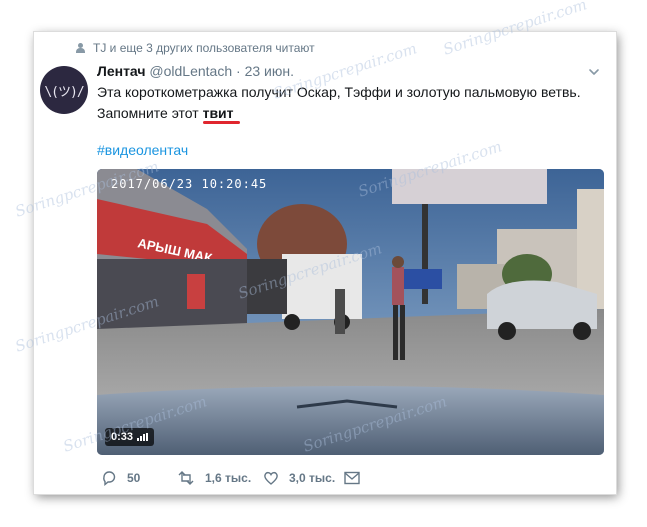 This screenshot has height=527, width=647. I want to click on retweet-count: 1,6 тыс., so click(228, 478).